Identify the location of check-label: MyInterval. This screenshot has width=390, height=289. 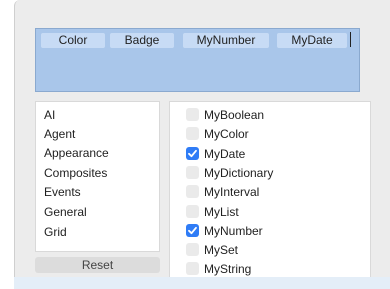
(232, 192).